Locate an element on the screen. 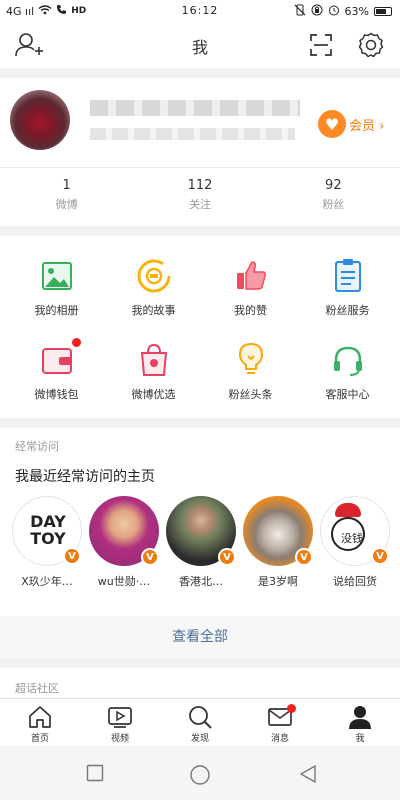 This screenshot has height=800, width=400. vip-member-button: ♥ 会员 › is located at coordinates (351, 124).